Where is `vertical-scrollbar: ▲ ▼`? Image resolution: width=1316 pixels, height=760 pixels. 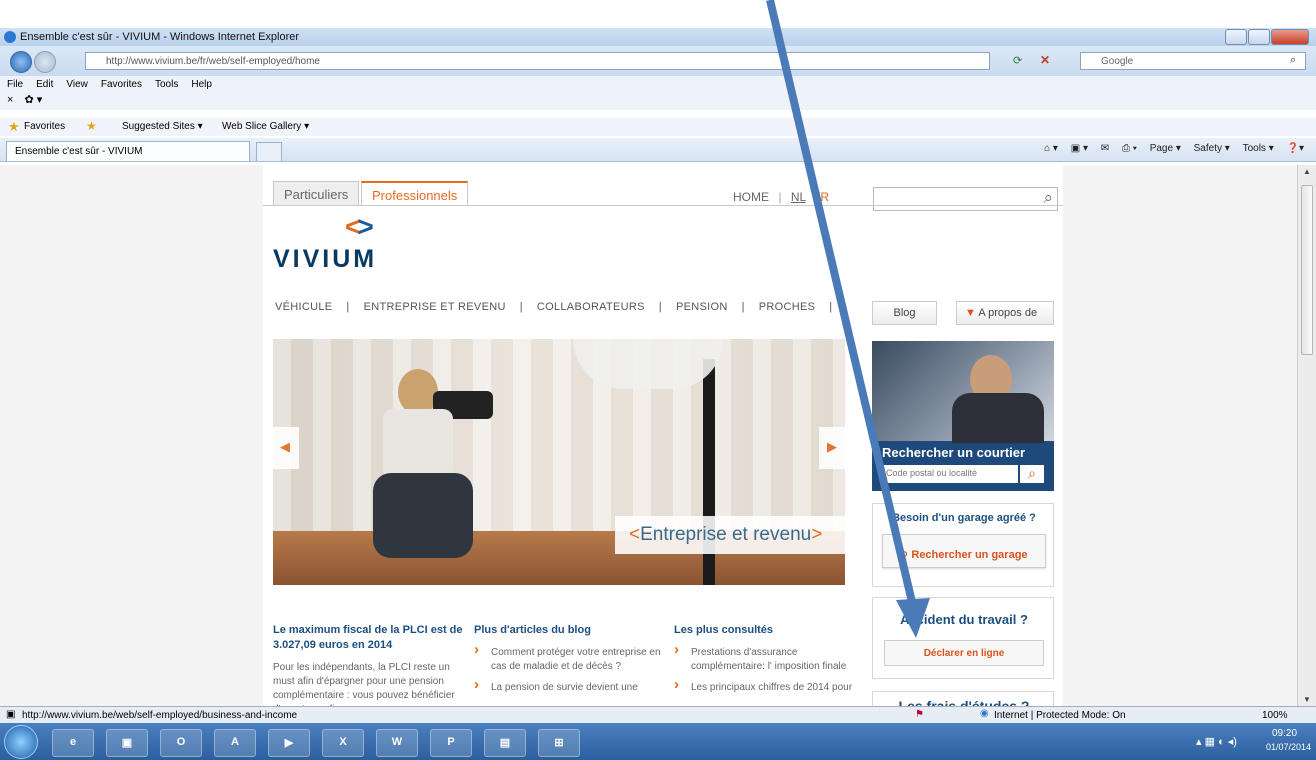 vertical-scrollbar: ▲ ▼ is located at coordinates (1306, 435).